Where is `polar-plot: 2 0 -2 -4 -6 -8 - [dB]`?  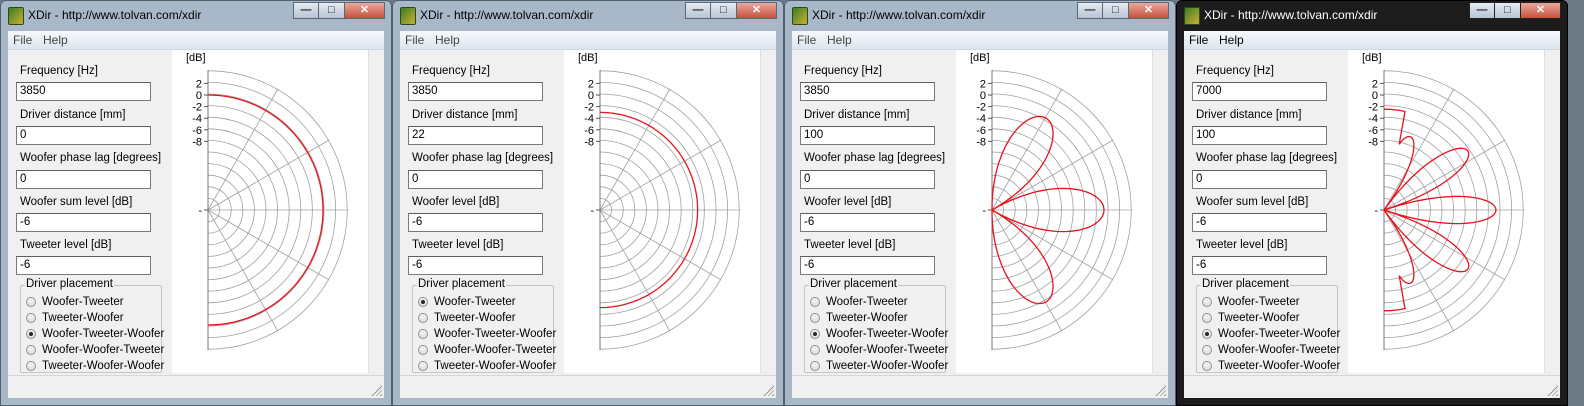
polar-plot: 2 0 -2 -4 -6 -8 - [dB] is located at coordinates (1446, 211).